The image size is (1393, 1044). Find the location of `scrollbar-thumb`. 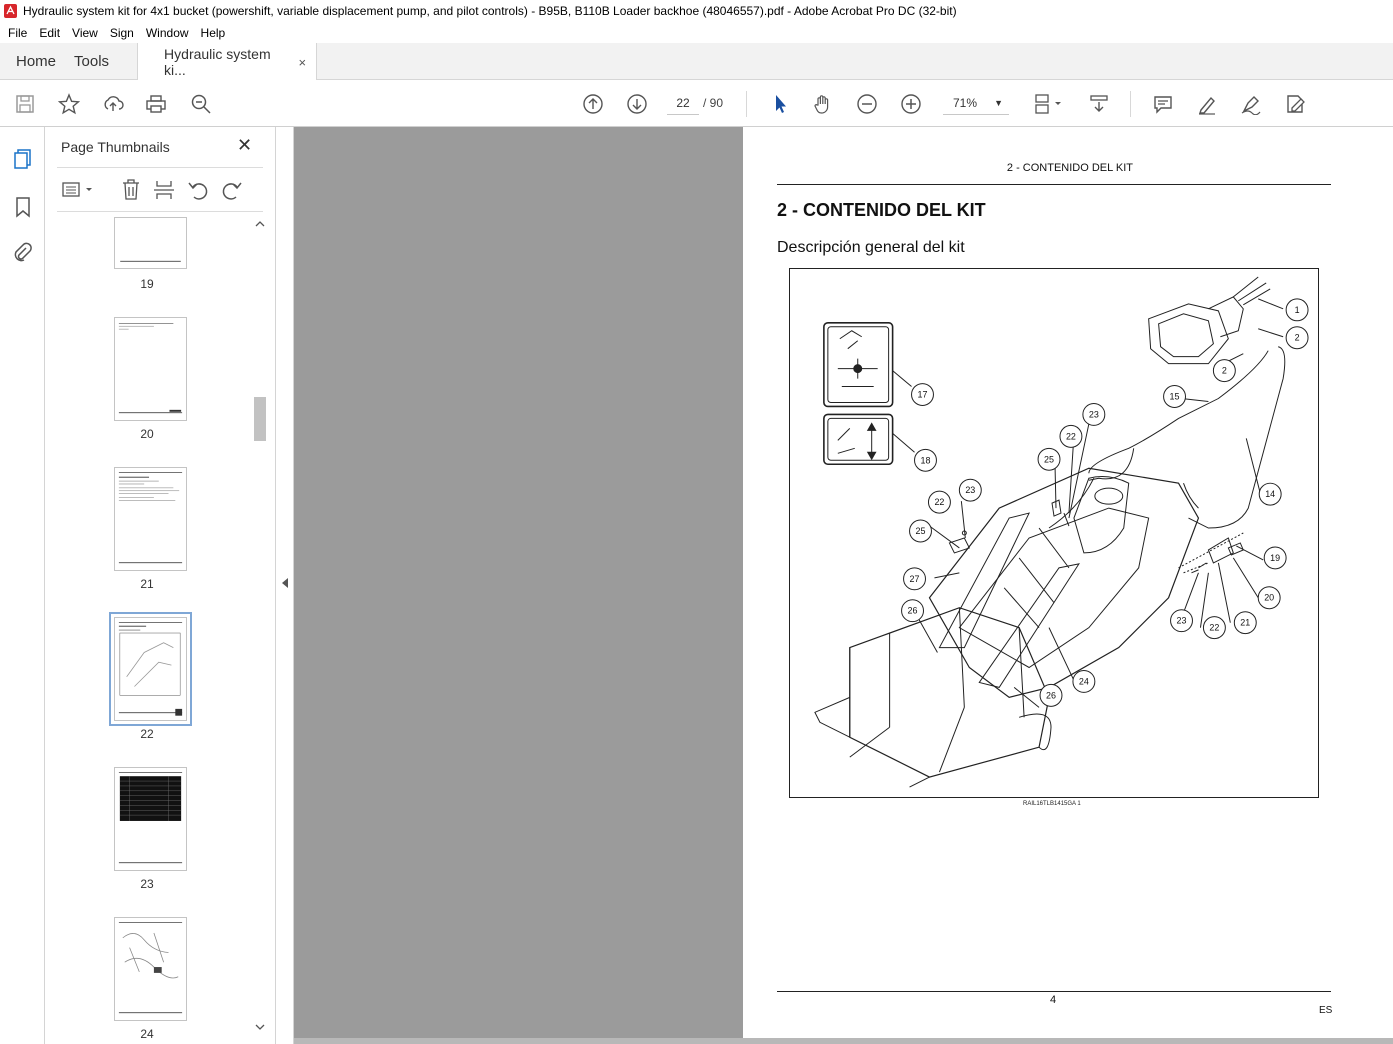

scrollbar-thumb is located at coordinates (260, 419).